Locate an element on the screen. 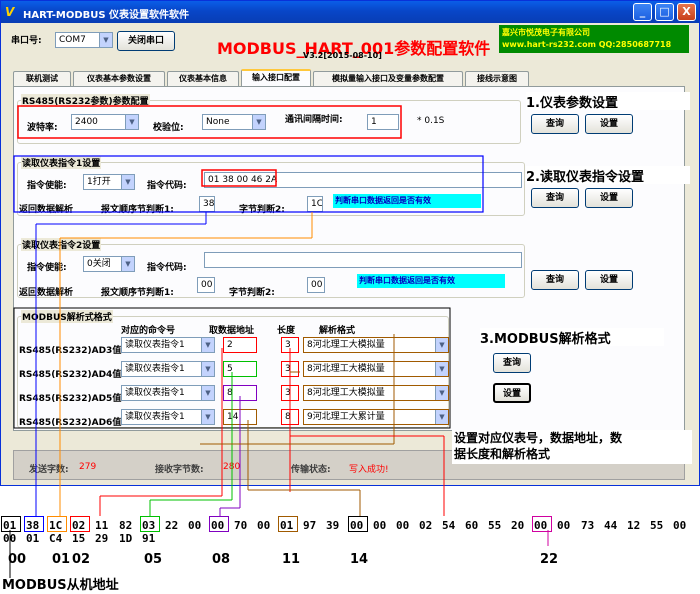  hex-index-label: 08 is located at coordinates (221, 559).